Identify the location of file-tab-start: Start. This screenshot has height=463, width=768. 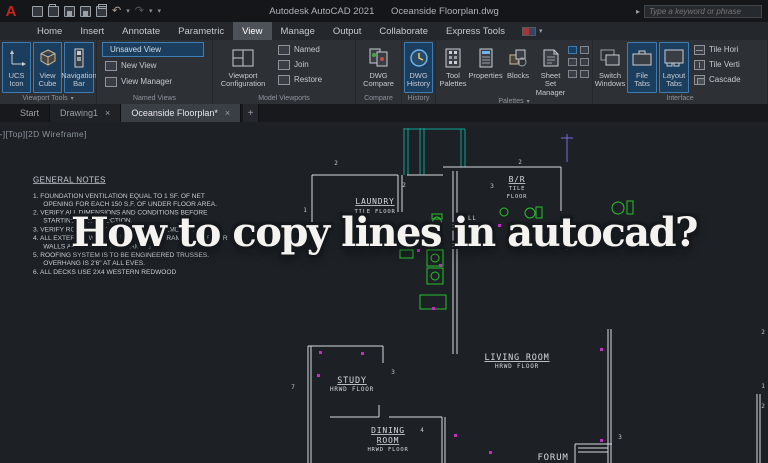
(30, 113).